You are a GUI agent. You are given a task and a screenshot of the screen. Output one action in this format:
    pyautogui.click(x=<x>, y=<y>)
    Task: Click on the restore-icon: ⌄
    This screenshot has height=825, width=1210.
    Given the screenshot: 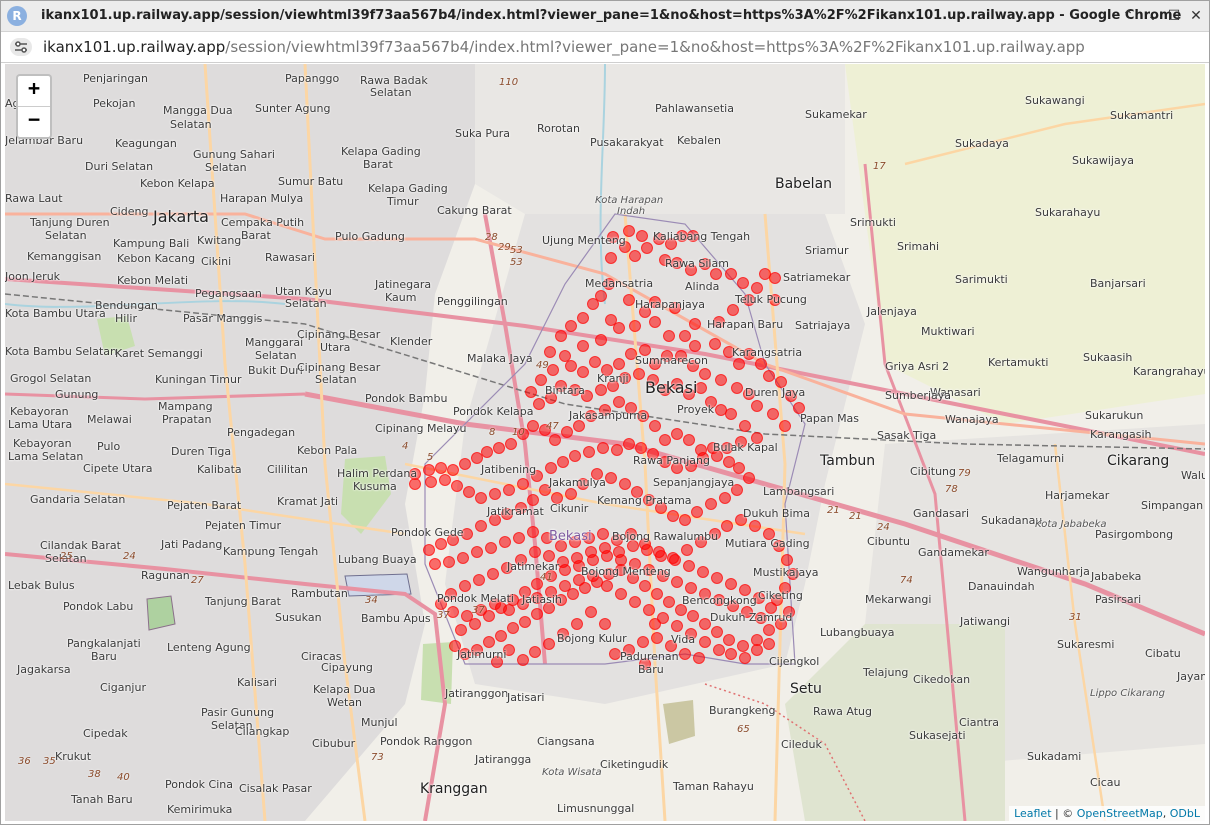 What is the action you would take?
    pyautogui.click(x=1153, y=16)
    